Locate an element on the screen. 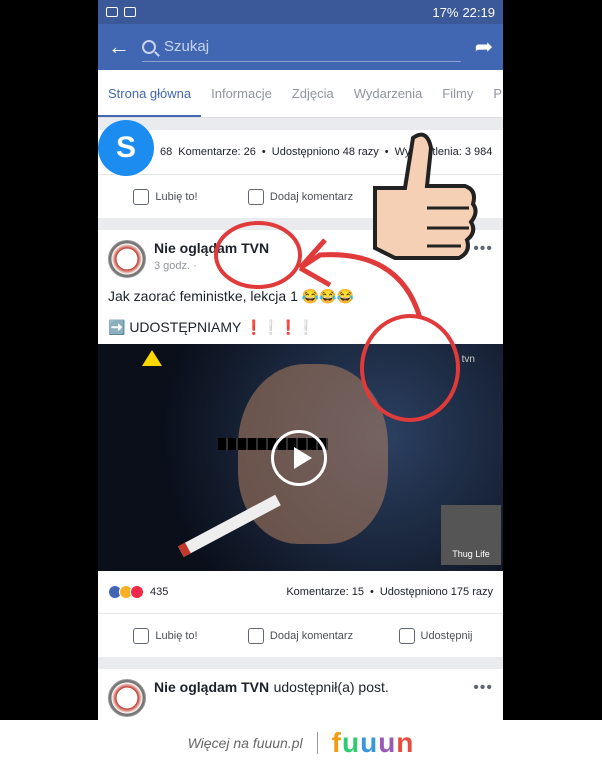 This screenshot has width=602, height=765. fuuun-logo: fuuun is located at coordinates (373, 743).